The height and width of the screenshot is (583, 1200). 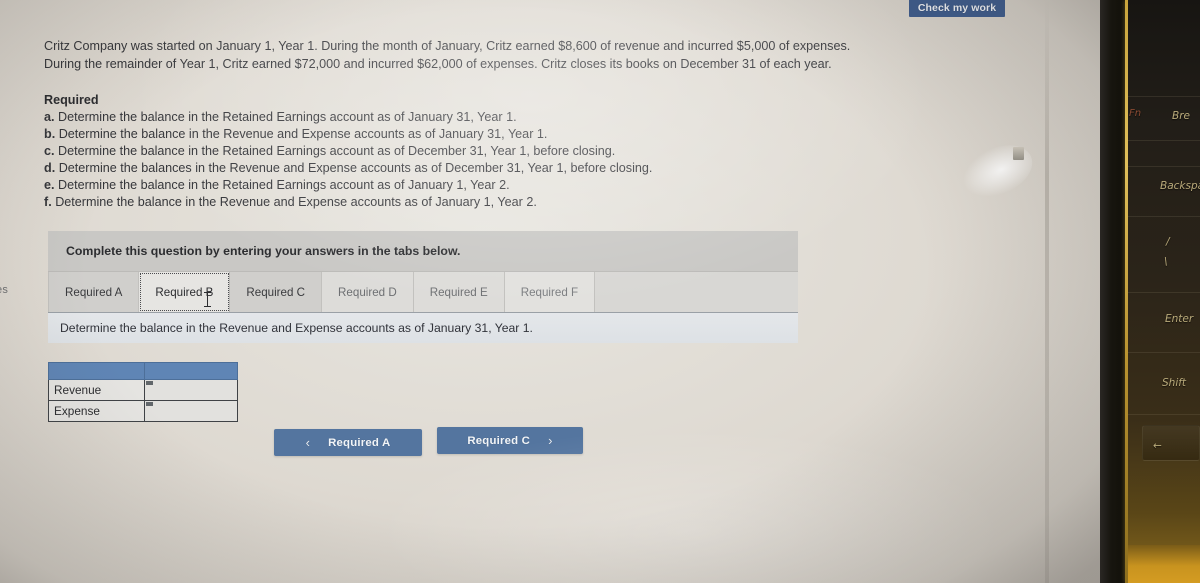 I want to click on chevron-left-icon: ‹, so click(x=308, y=442).